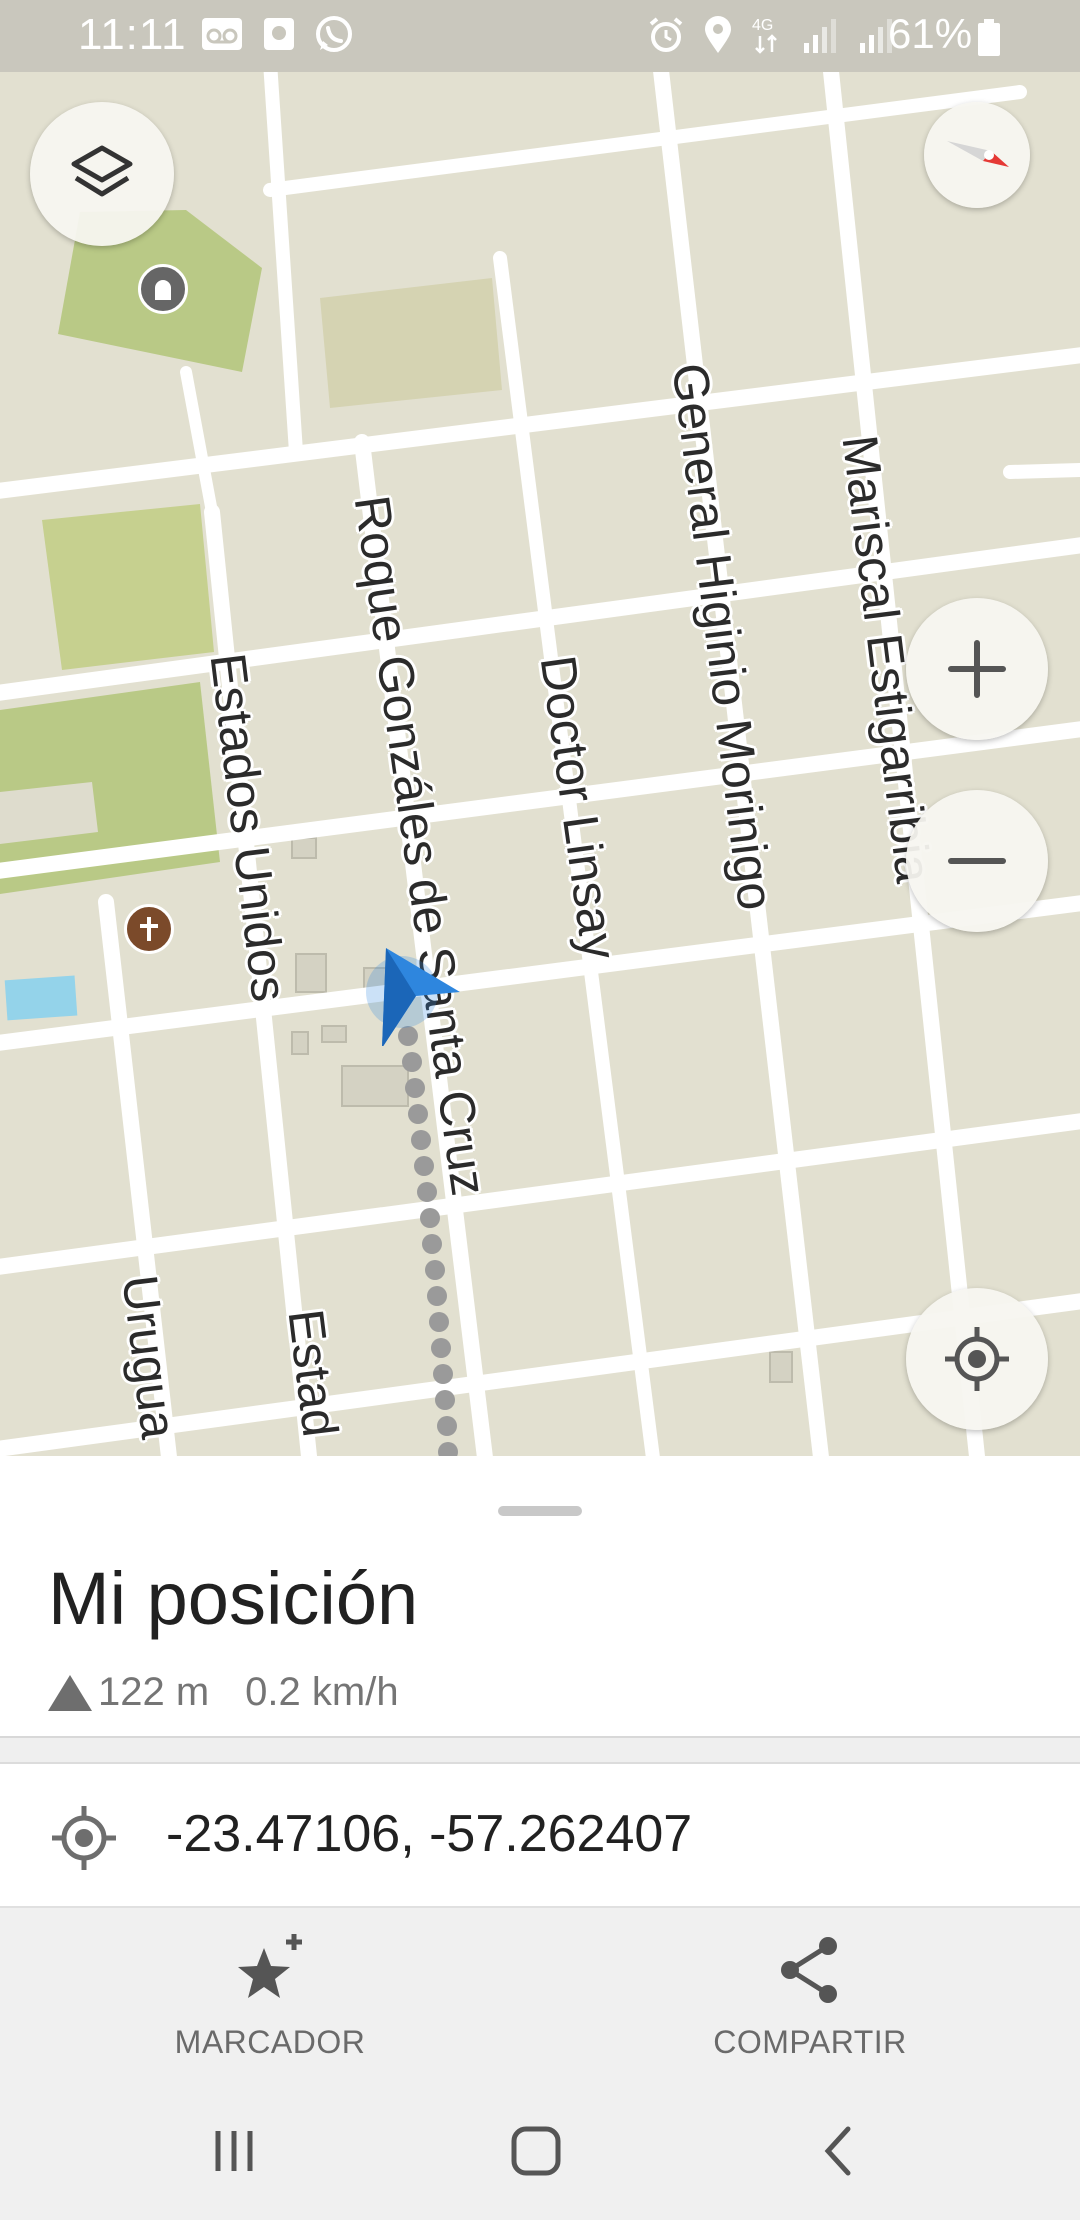  I want to click on action-bar: MARCADOR COMPARTIR, so click(540, 1991).